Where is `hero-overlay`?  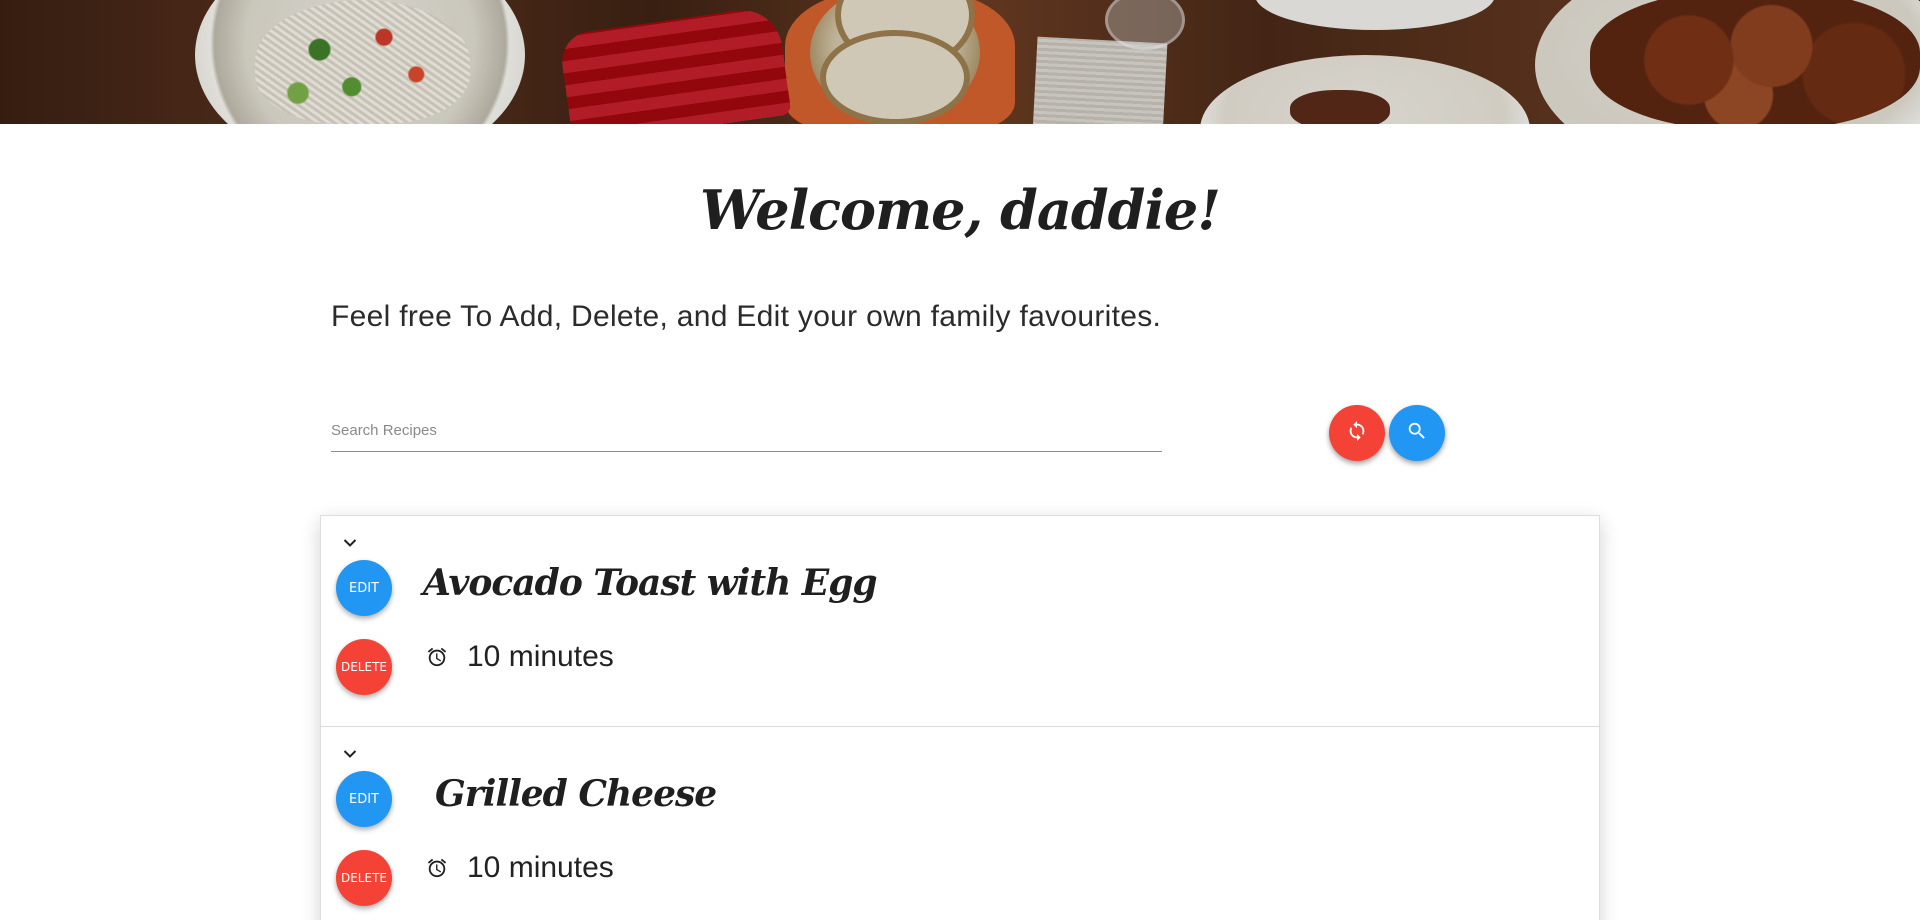 hero-overlay is located at coordinates (960, 62).